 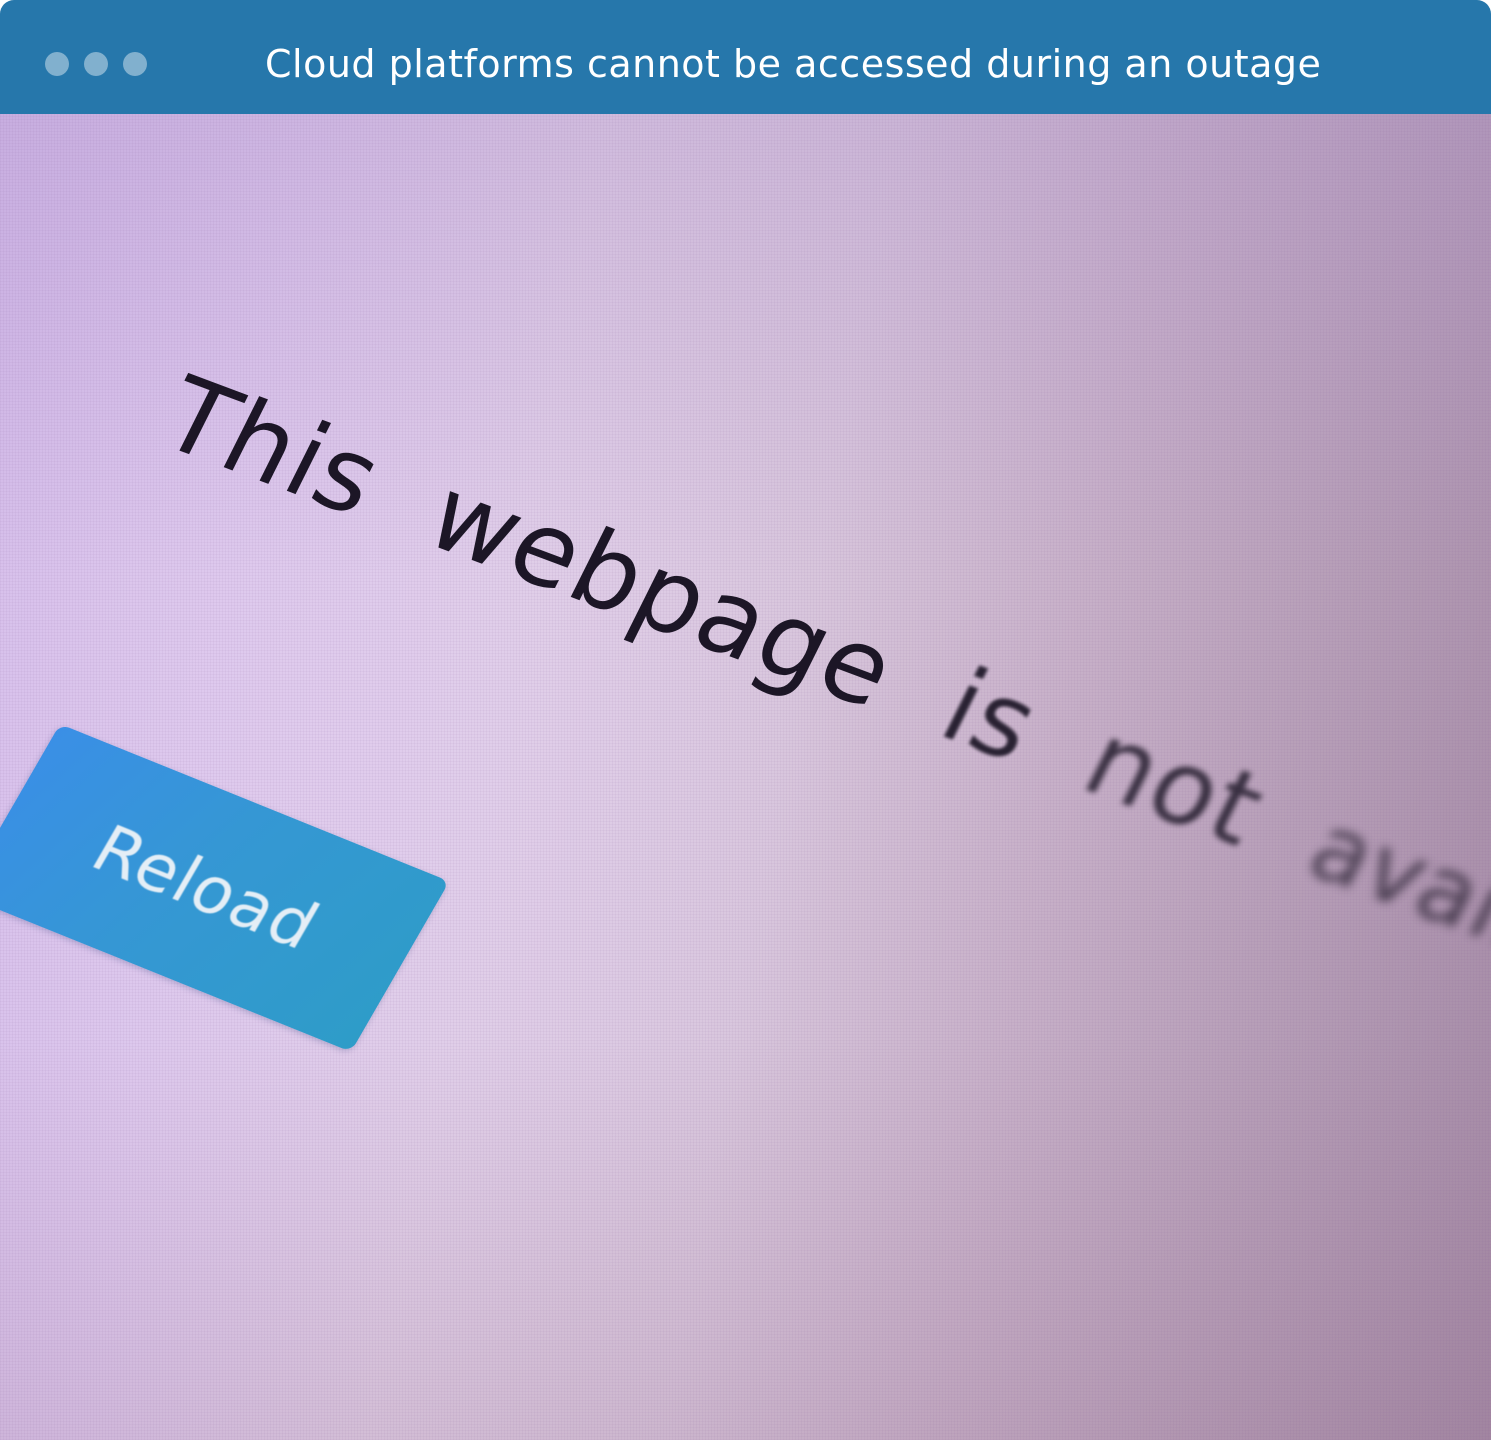 I want to click on reload-button: Reload, so click(x=225, y=888).